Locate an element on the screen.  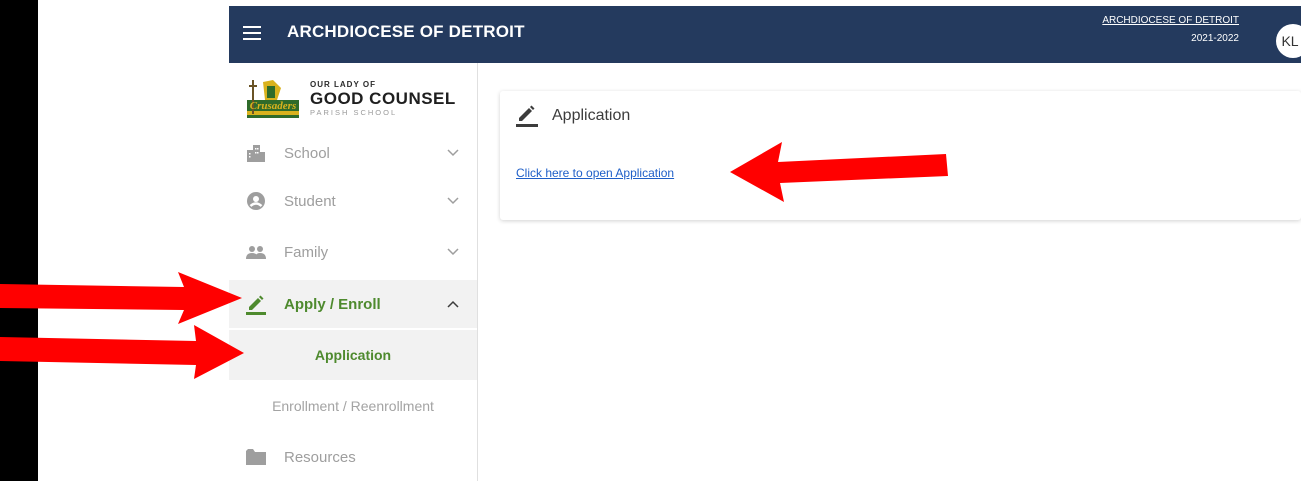
school-year: 2021-2022 is located at coordinates (1215, 38).